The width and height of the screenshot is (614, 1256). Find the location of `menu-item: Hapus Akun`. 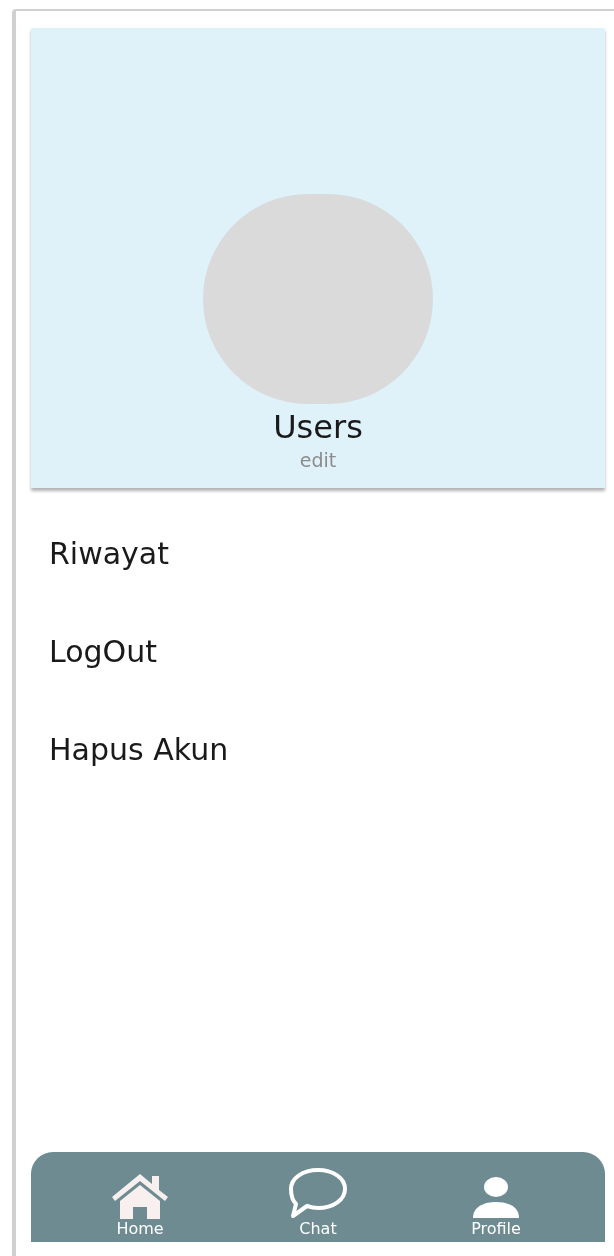

menu-item: Hapus Akun is located at coordinates (139, 750).